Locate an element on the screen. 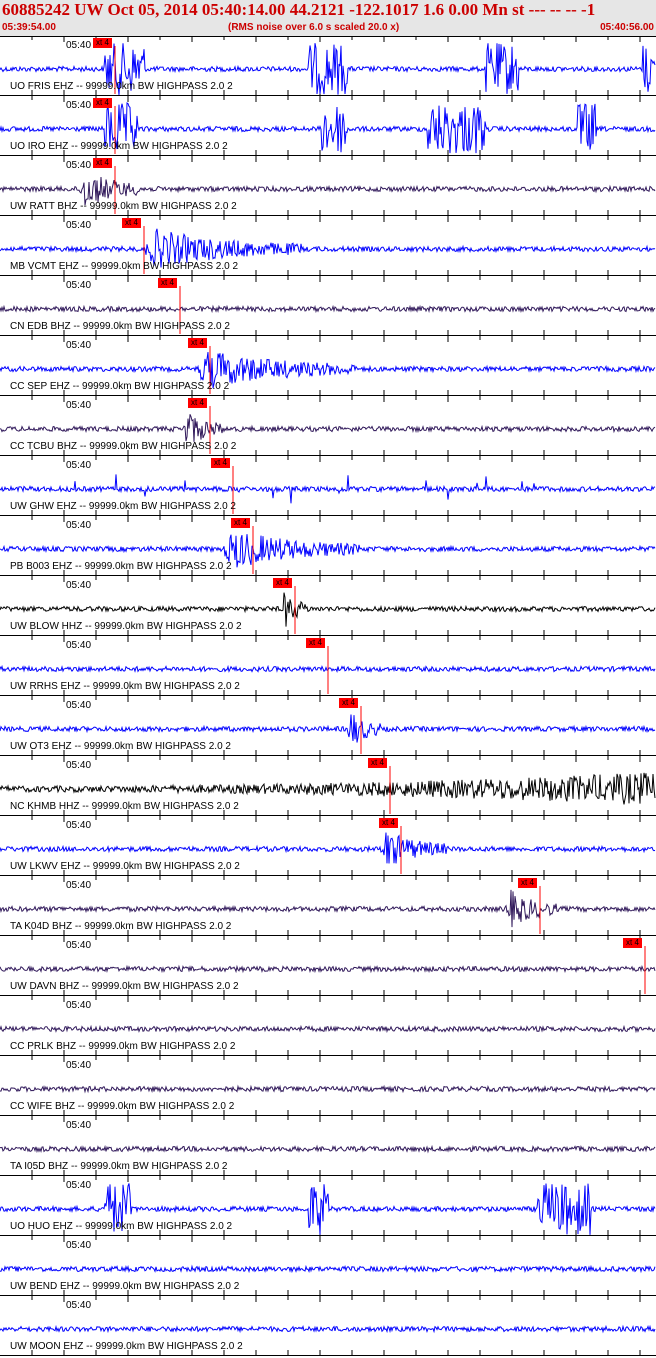  end-time: 05:40:56.00 is located at coordinates (627, 27).